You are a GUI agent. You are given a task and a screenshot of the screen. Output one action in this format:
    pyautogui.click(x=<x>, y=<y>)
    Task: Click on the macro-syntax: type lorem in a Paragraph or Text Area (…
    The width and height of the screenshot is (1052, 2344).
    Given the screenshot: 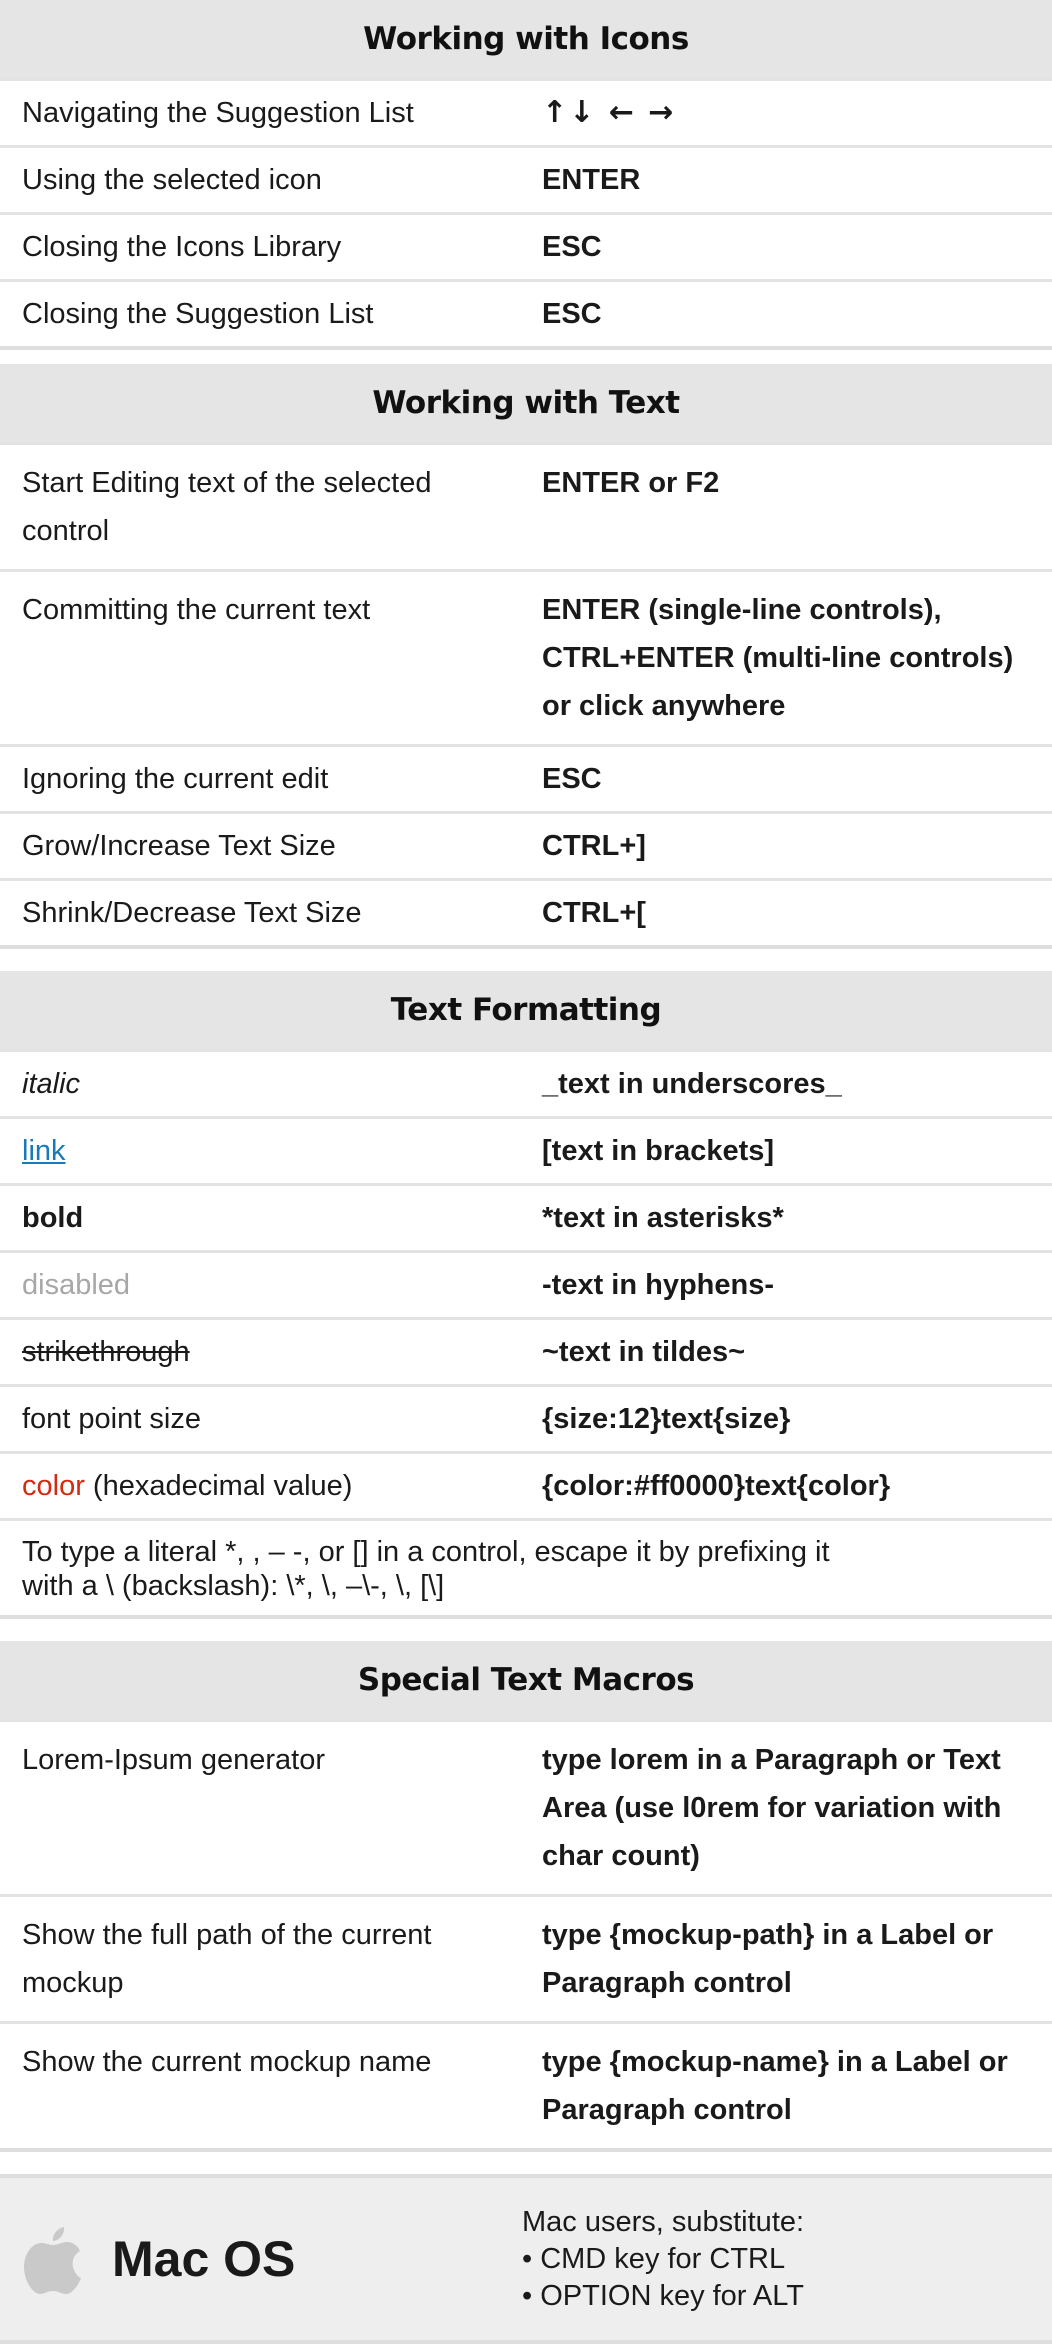 What is the action you would take?
    pyautogui.click(x=772, y=1808)
    